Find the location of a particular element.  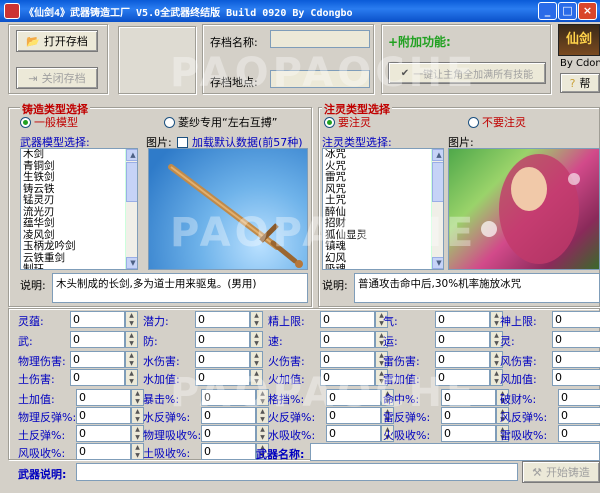

close-save-button: ⇥ 关闭存档 is located at coordinates (57, 78).